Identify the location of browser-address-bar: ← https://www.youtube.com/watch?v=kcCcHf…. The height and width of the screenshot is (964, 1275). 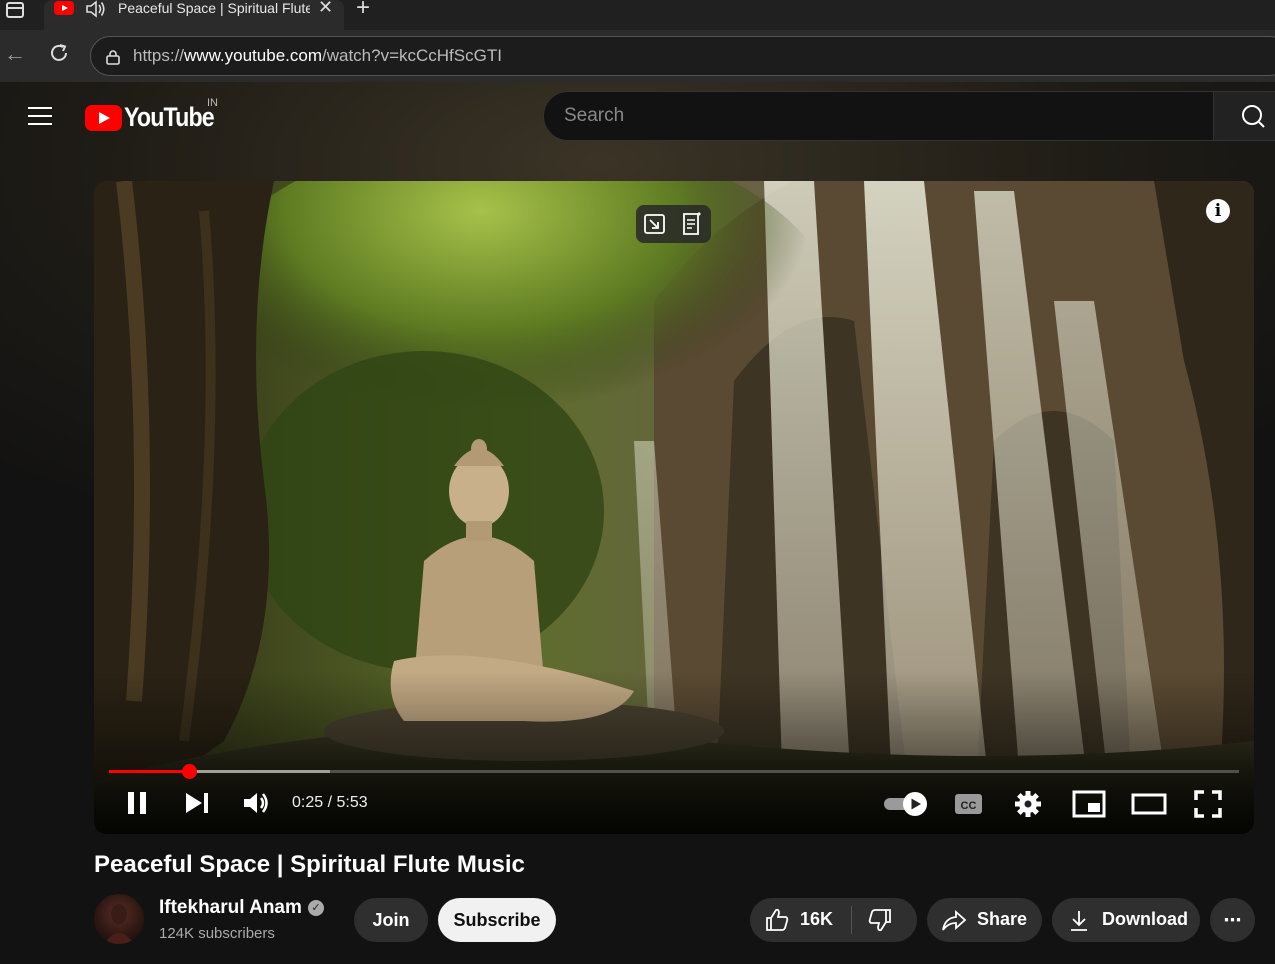
(637, 56).